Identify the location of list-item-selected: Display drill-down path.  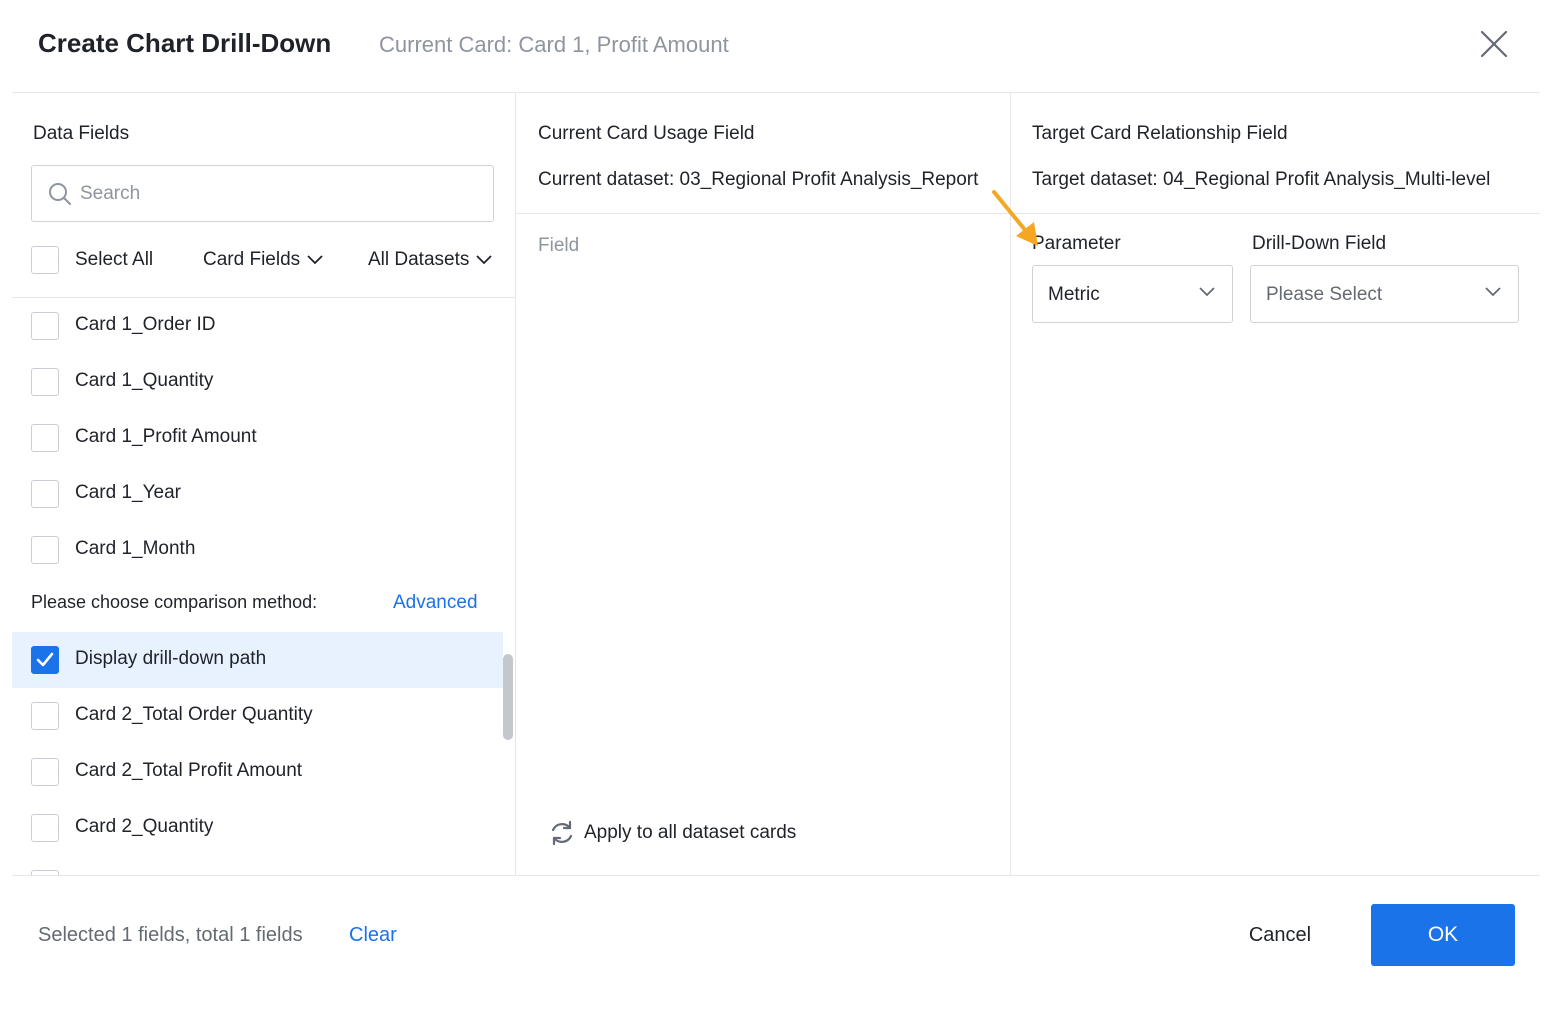
(257, 660).